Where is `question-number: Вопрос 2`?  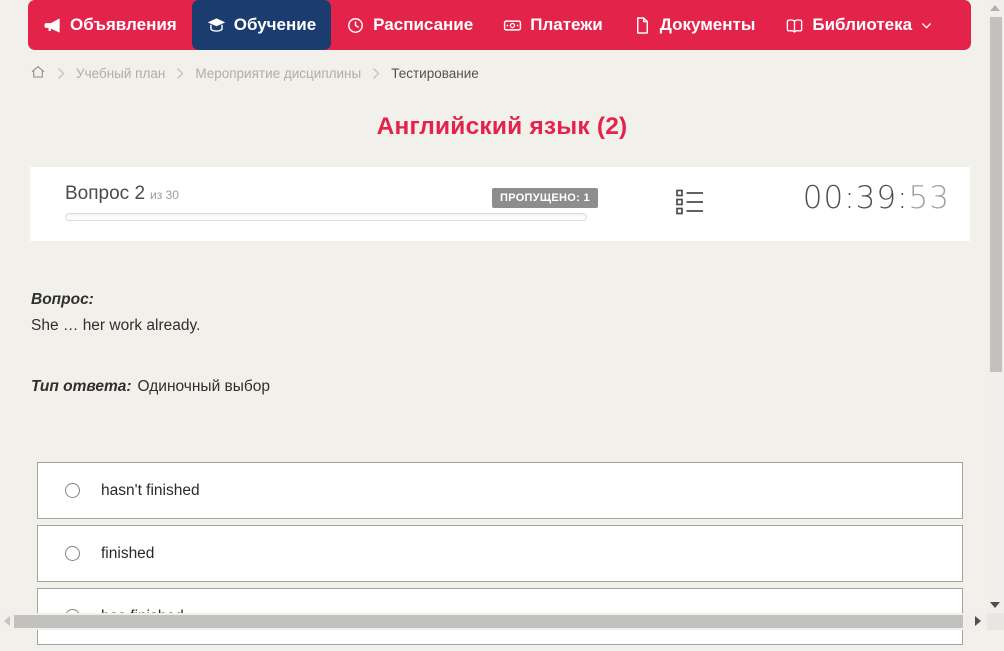
question-number: Вопрос 2 is located at coordinates (105, 193).